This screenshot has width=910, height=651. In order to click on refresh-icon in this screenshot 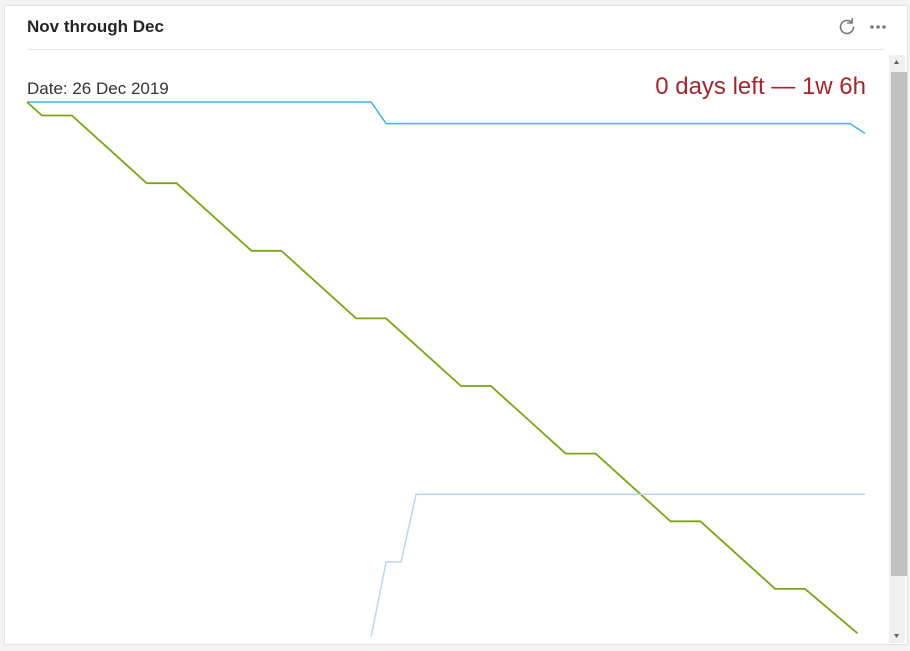, I will do `click(847, 27)`.